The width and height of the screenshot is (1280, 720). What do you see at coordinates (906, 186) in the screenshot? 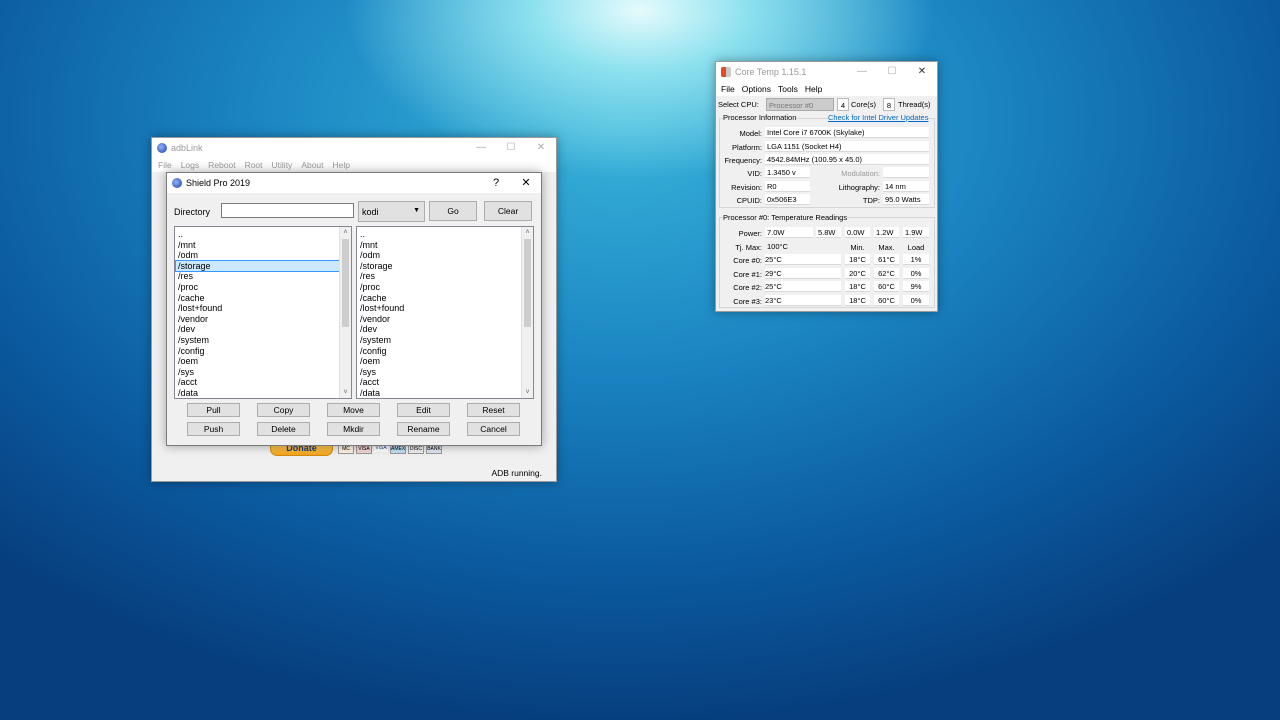
I see `lithography-value: 14 nm` at bounding box center [906, 186].